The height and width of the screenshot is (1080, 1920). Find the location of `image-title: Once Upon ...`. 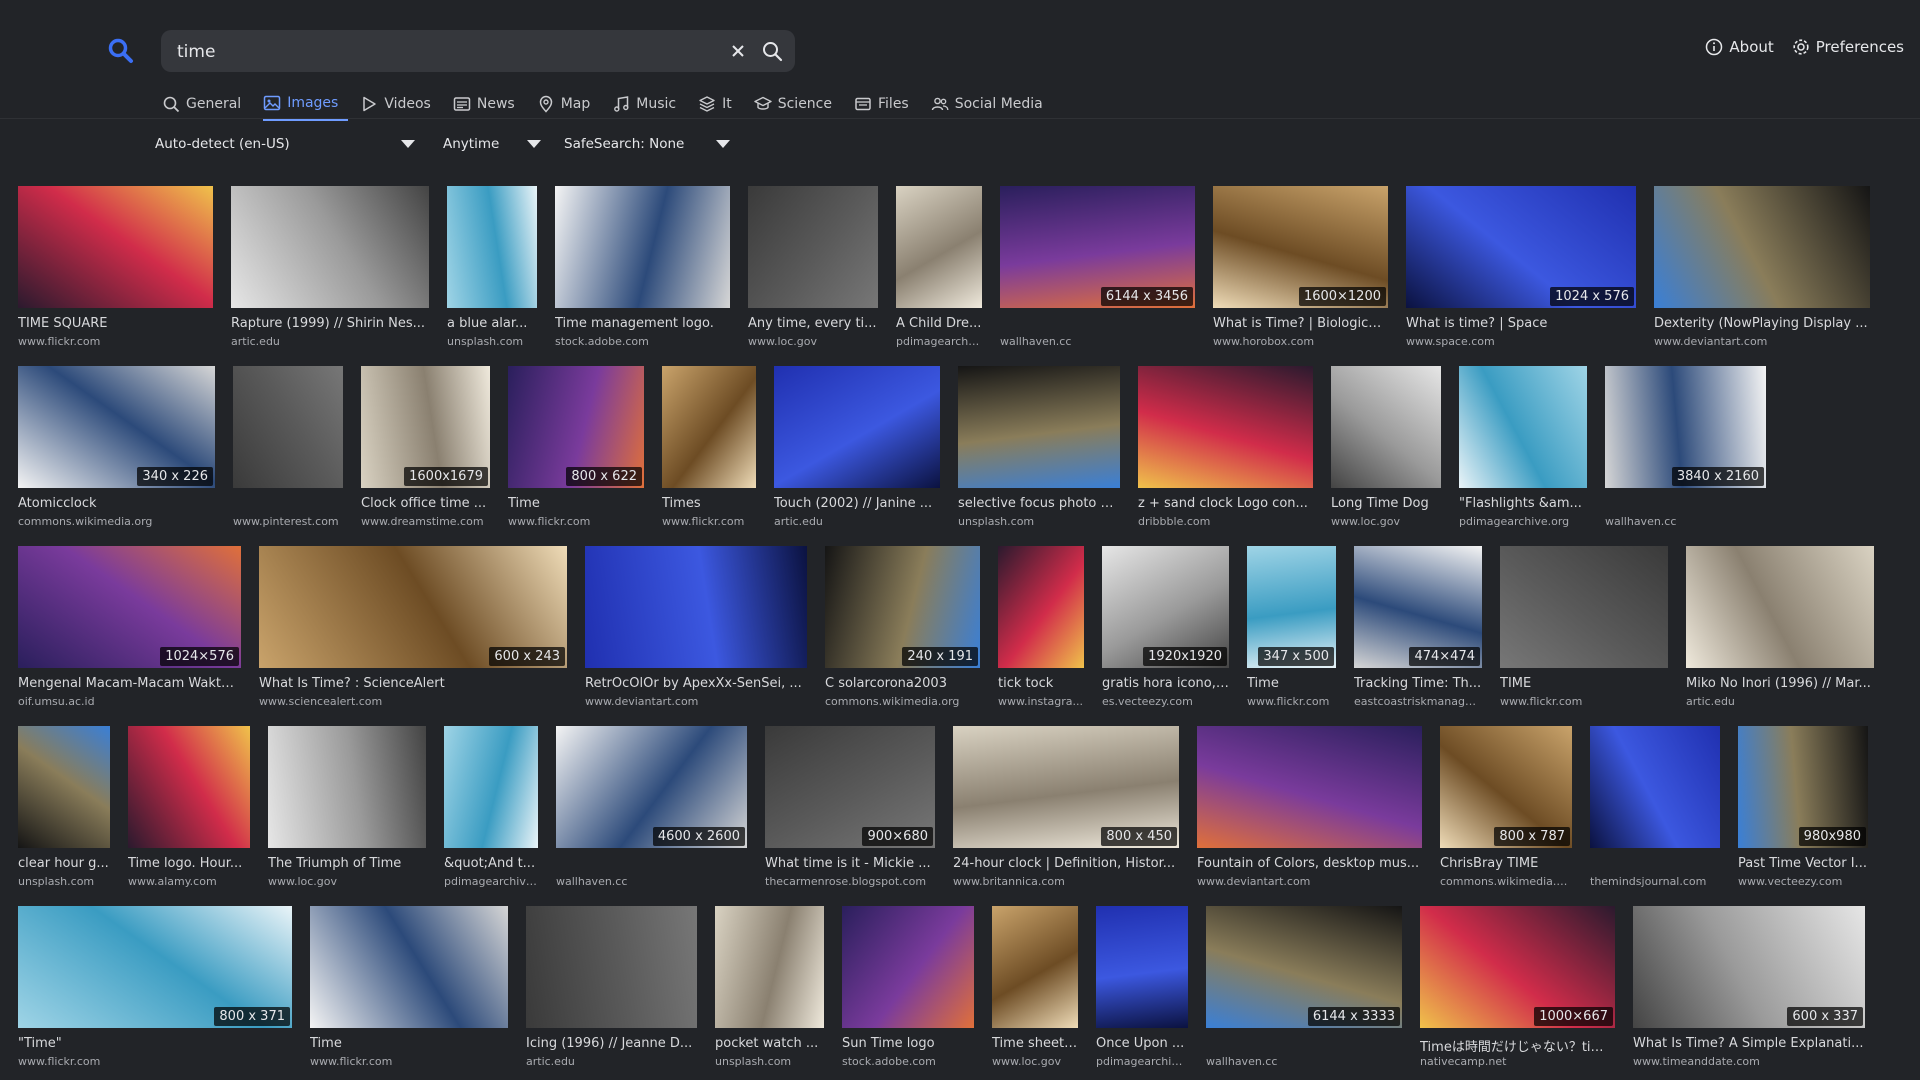

image-title: Once Upon ... is located at coordinates (1142, 1043).